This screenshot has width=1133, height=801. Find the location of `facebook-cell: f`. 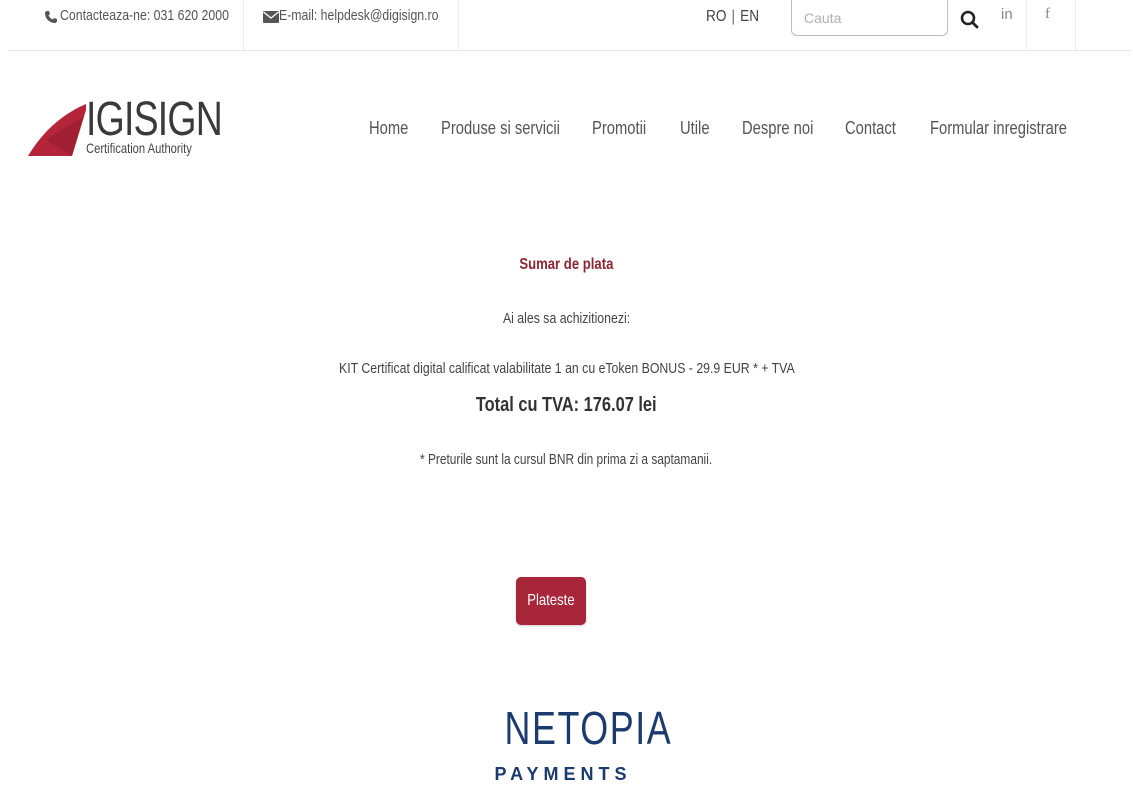

facebook-cell: f is located at coordinates (1051, 25).